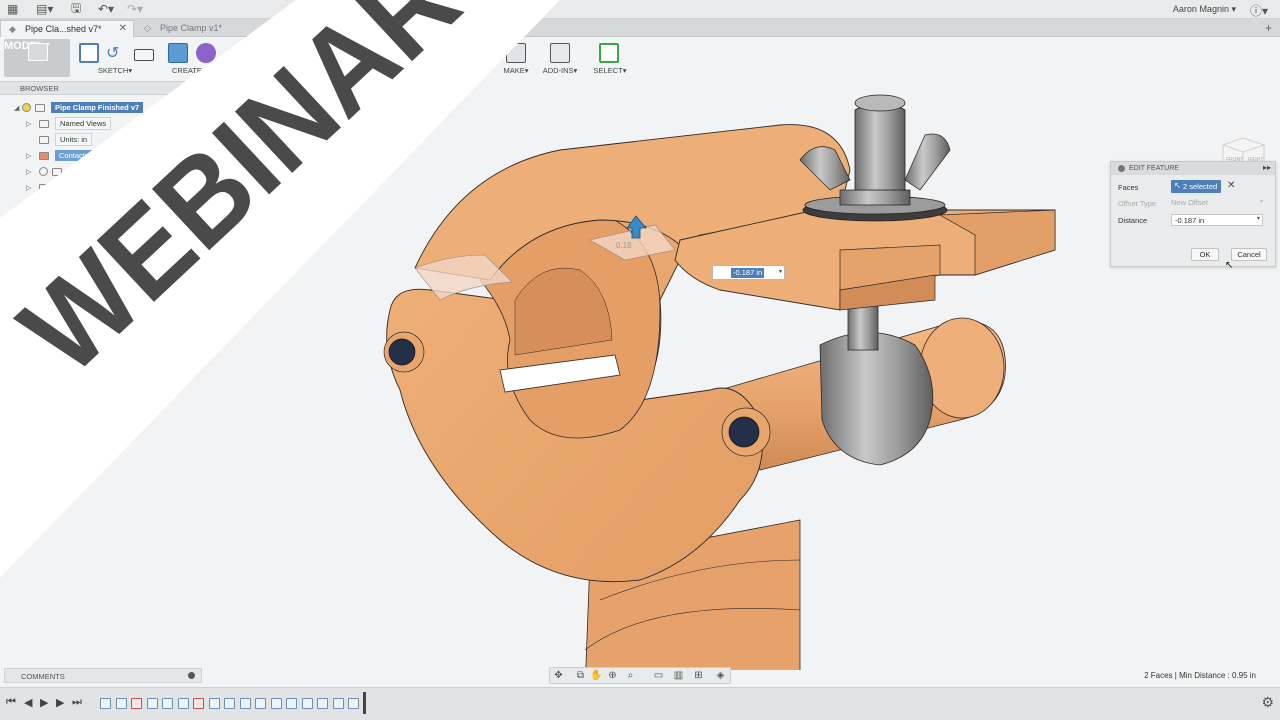 This screenshot has height=720, width=1280. What do you see at coordinates (1196, 186) in the screenshot?
I see `faces-selection-chip: ↖ 2 selected` at bounding box center [1196, 186].